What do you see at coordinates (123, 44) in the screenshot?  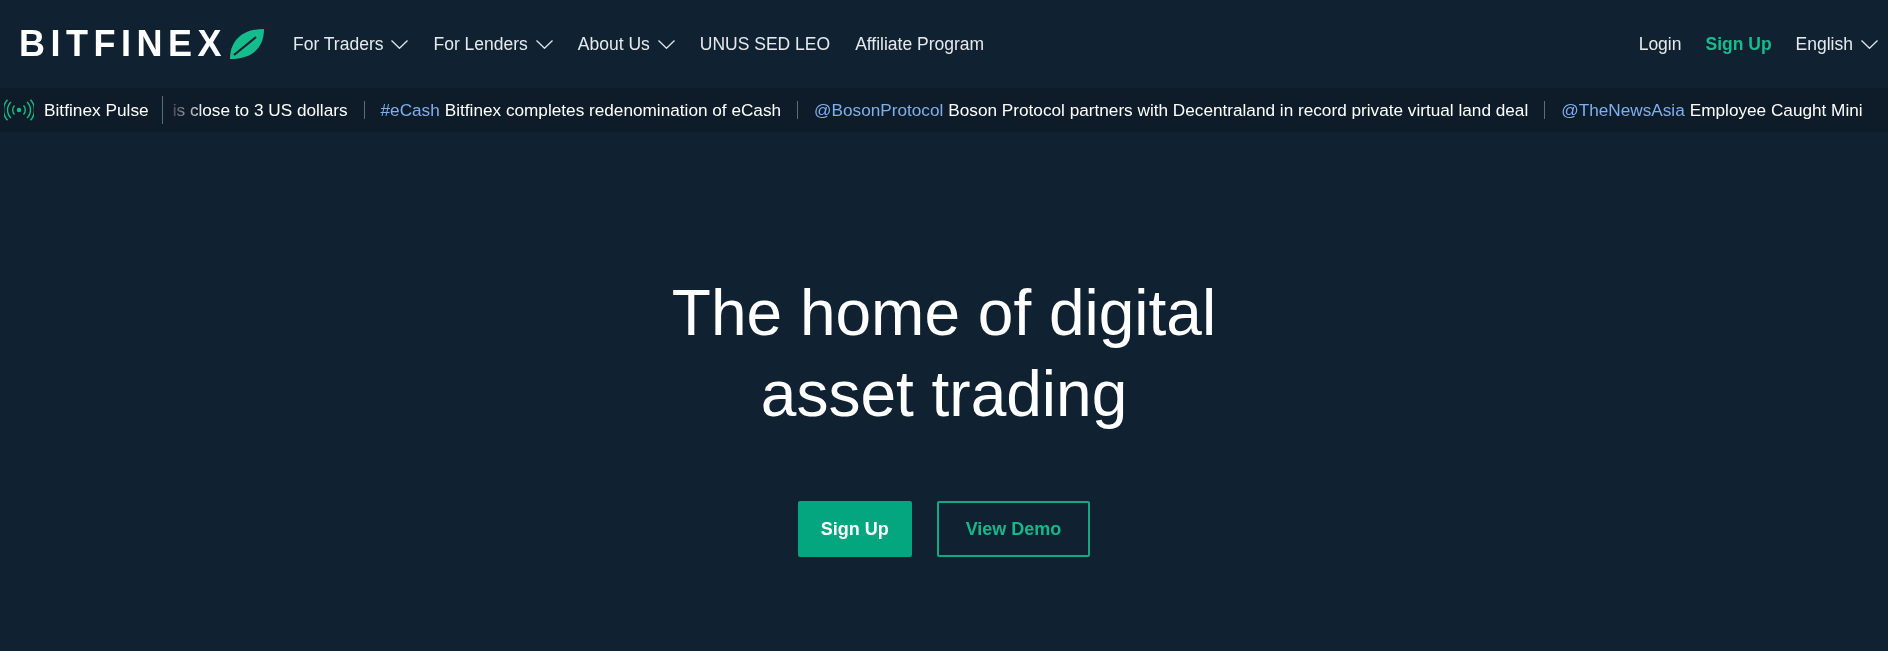 I see `logo-wordmark: BITFINEX` at bounding box center [123, 44].